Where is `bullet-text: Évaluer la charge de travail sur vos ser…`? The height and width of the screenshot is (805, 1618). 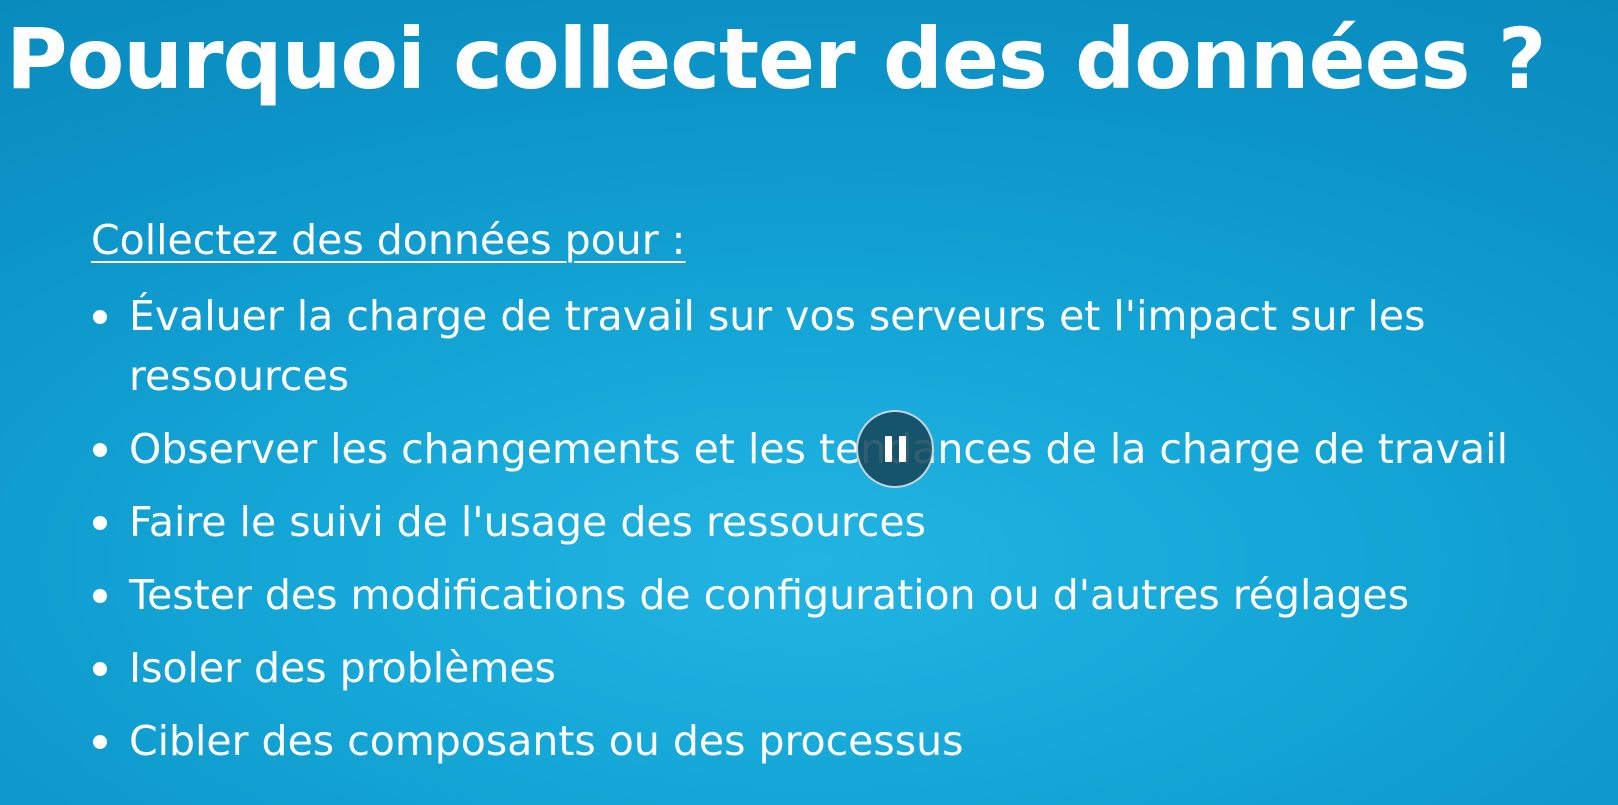
bullet-text: Évaluer la charge de travail sur vos ser… is located at coordinates (777, 346).